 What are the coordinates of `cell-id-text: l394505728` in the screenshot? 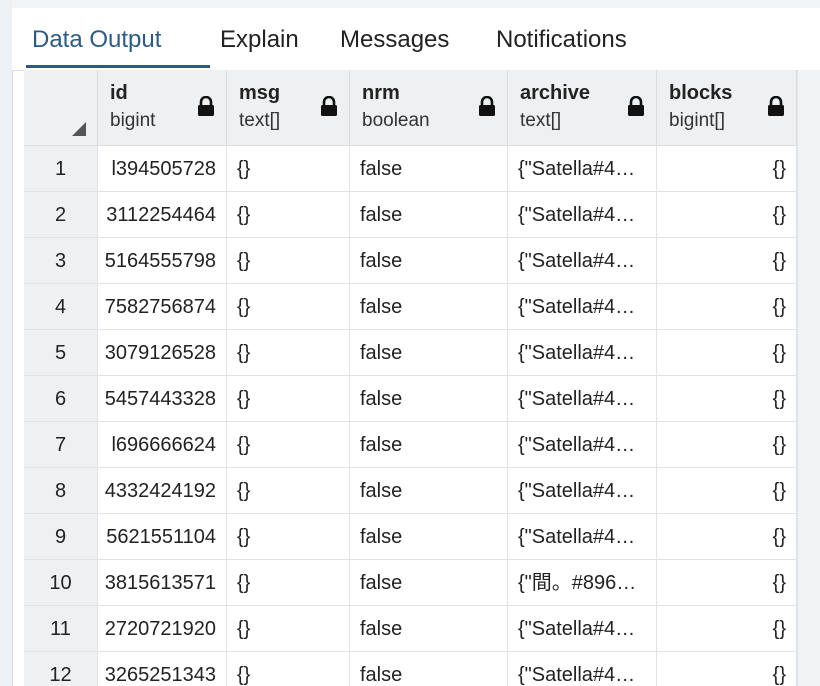 It's located at (163, 169).